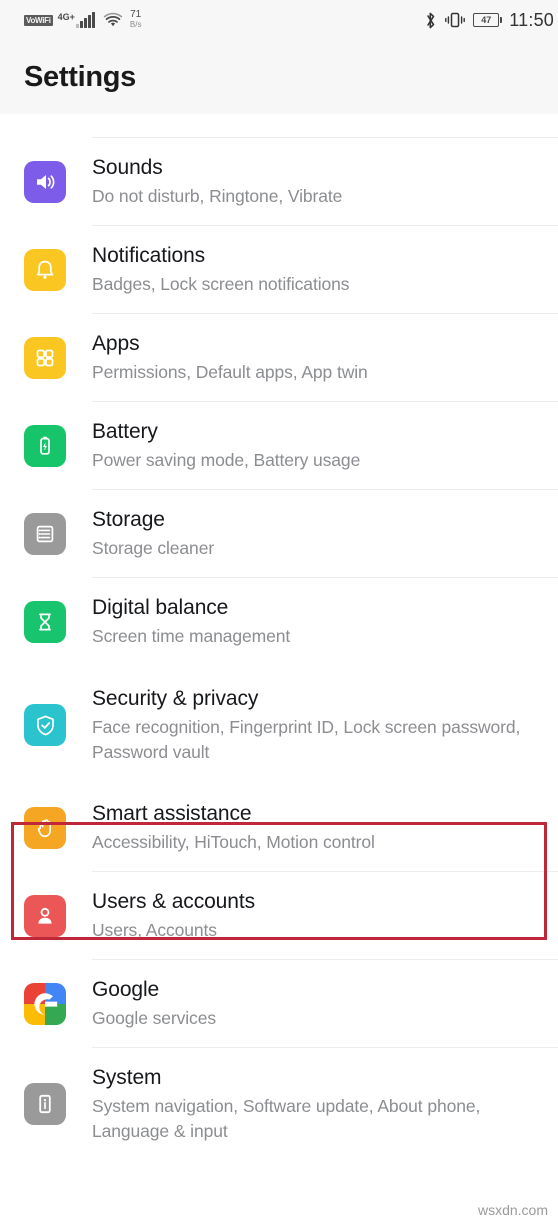 The image size is (558, 1224). Describe the element at coordinates (128, 519) in the screenshot. I see `list-item-title: Storage` at that location.